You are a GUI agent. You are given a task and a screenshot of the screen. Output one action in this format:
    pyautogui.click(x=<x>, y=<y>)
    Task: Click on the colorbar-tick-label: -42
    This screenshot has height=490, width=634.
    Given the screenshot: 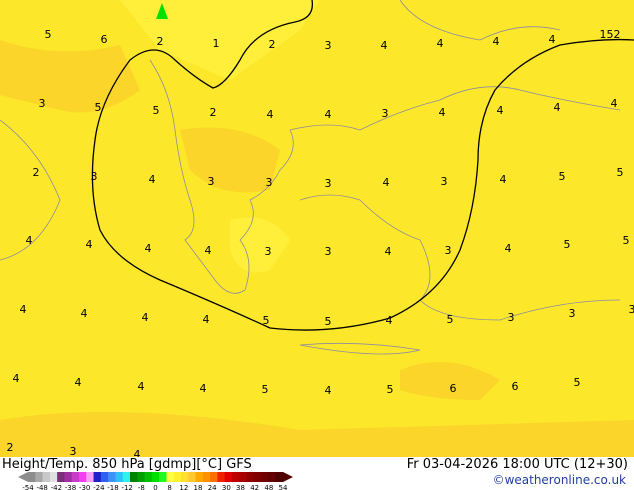 What is the action you would take?
    pyautogui.click(x=56, y=487)
    